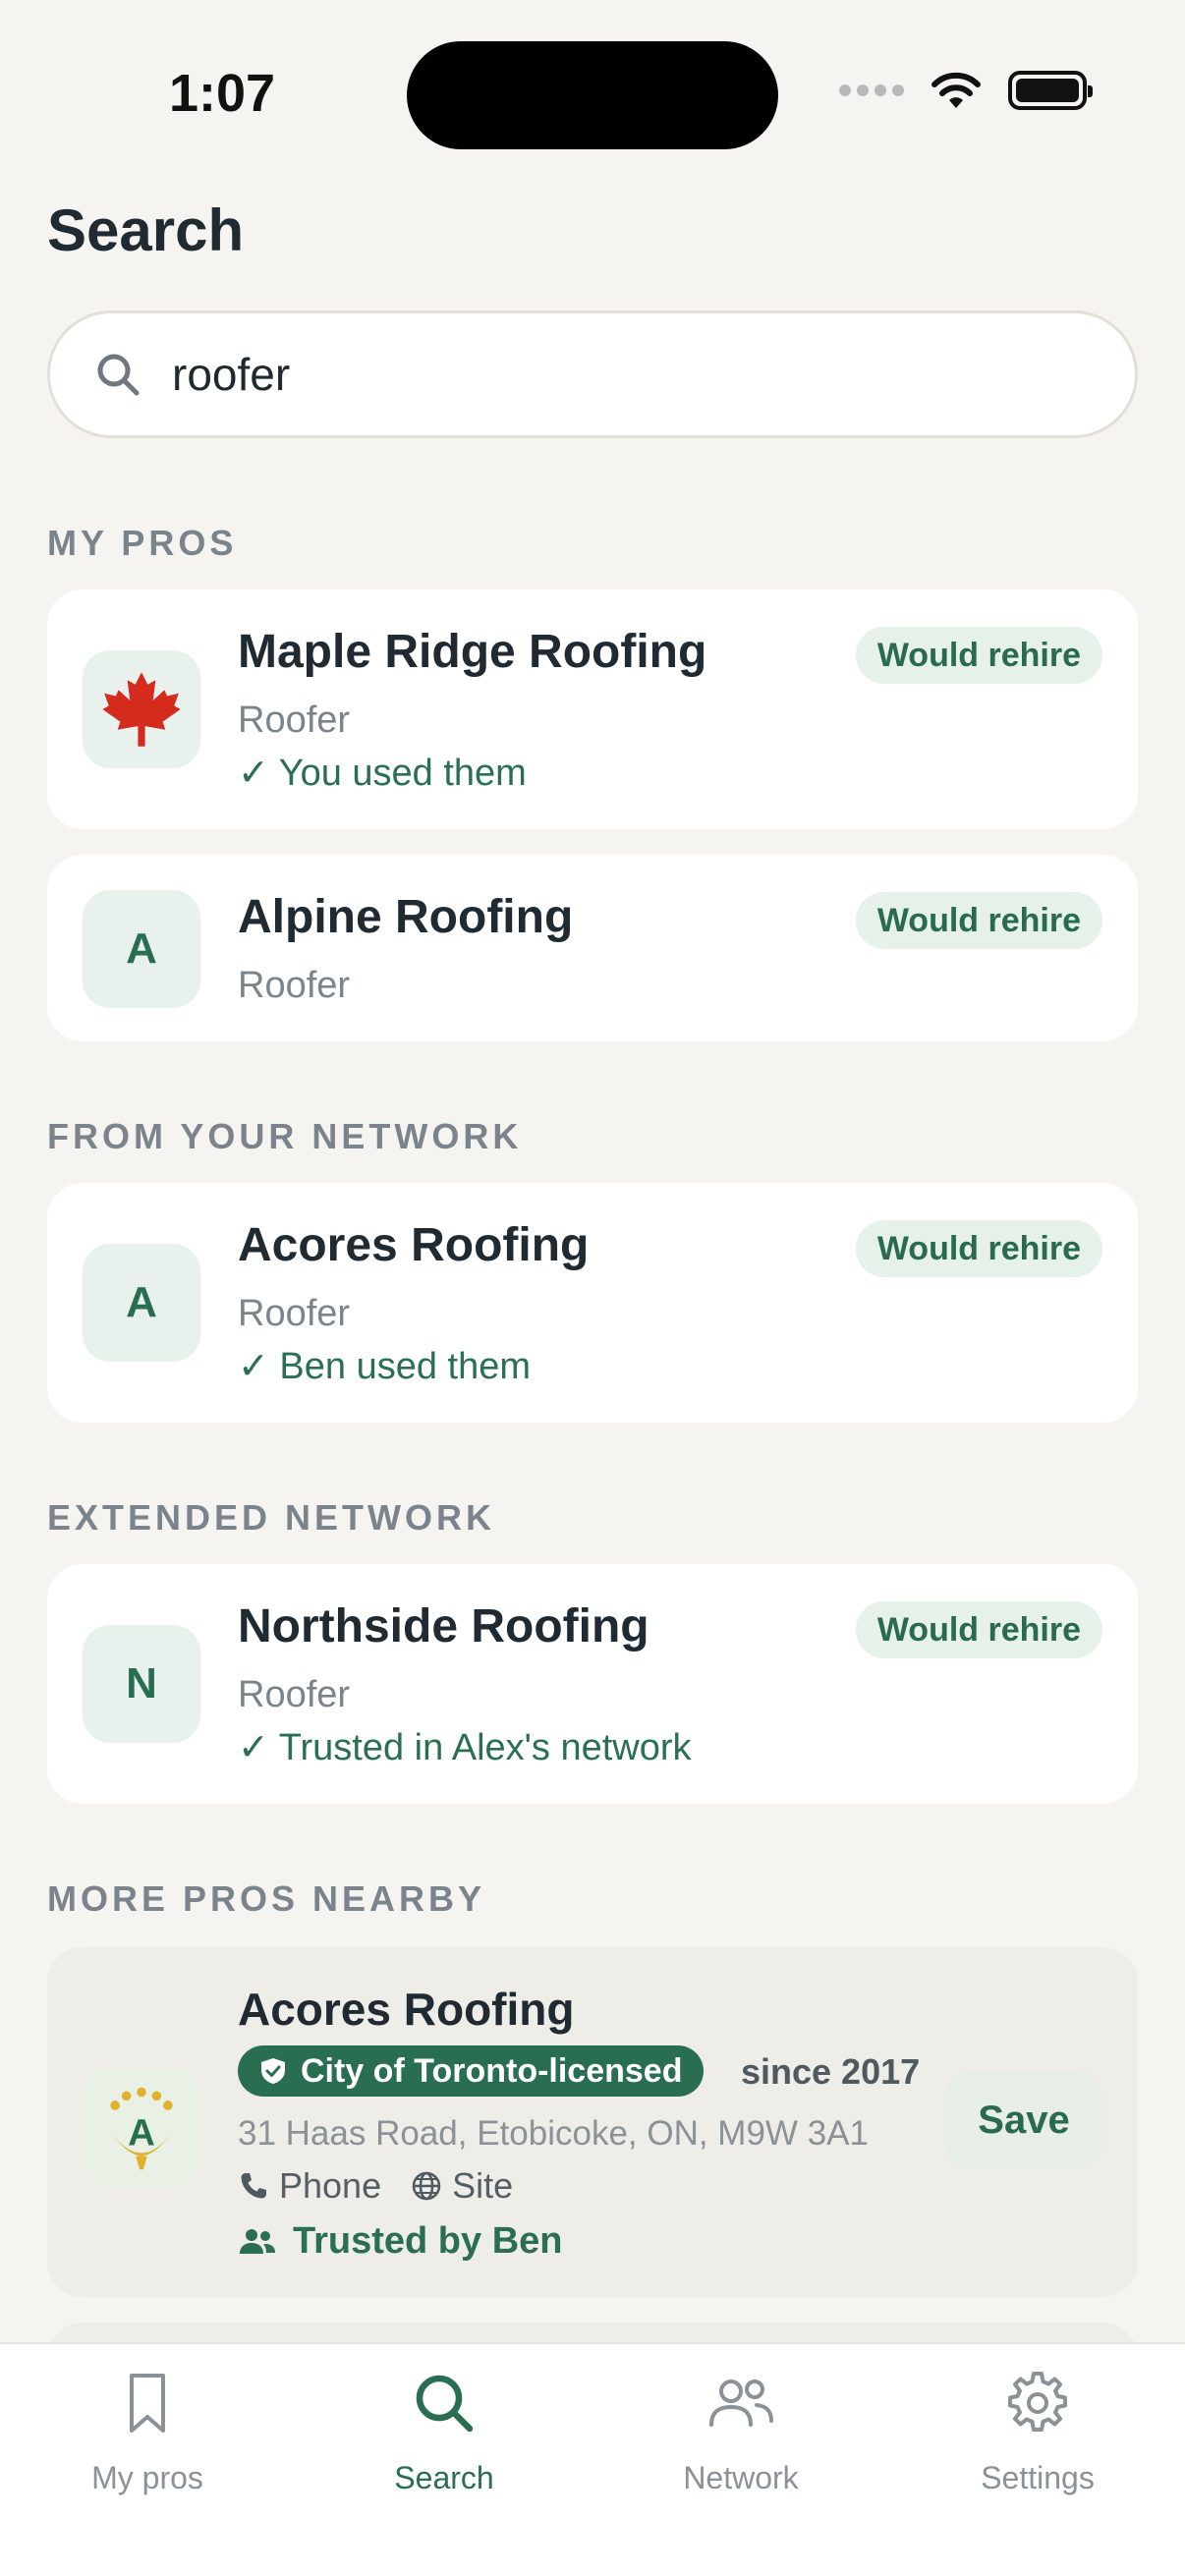 The image size is (1185, 2576). Describe the element at coordinates (592, 2459) in the screenshot. I see `tab-bar: My pros Search Network Settings` at that location.